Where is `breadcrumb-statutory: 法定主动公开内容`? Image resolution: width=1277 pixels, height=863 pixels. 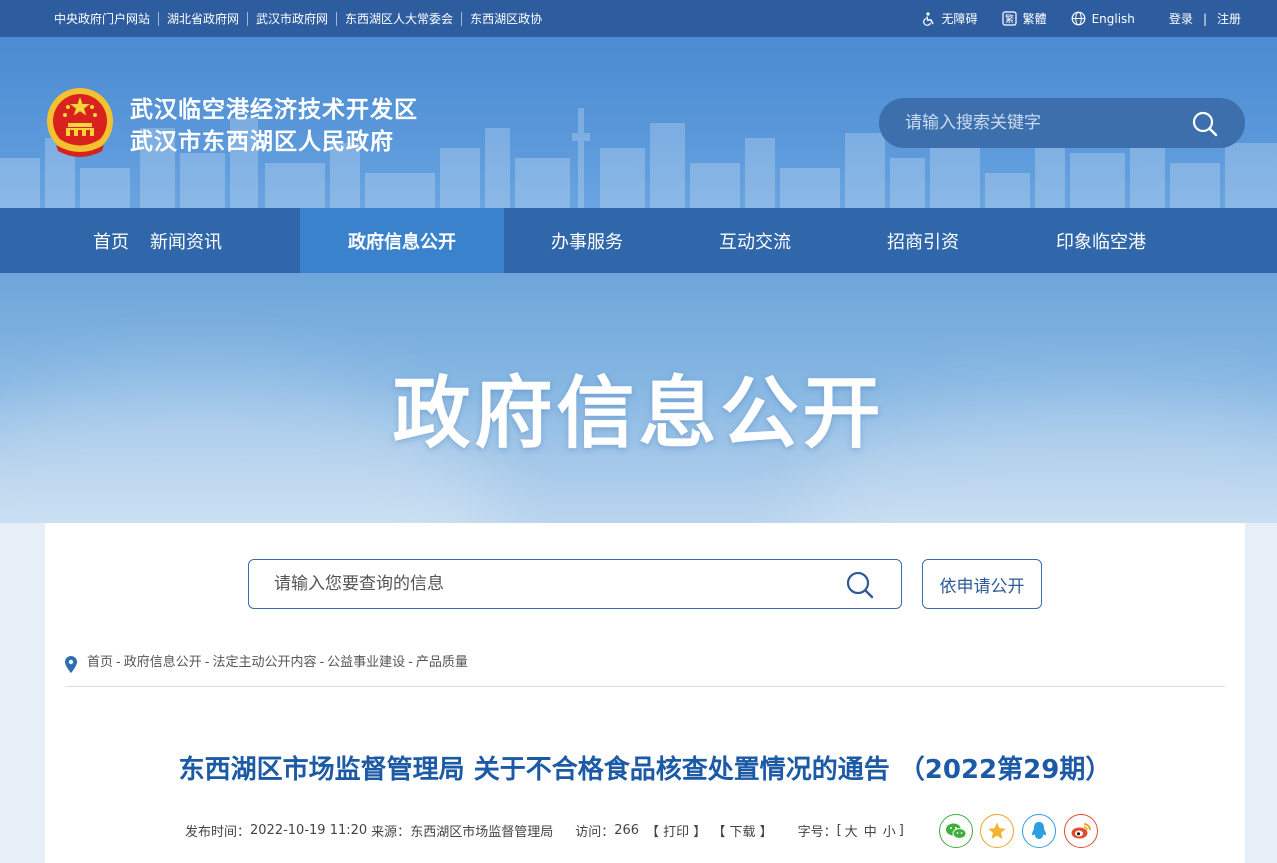
breadcrumb-statutory: 法定主动公开内容 is located at coordinates (264, 663).